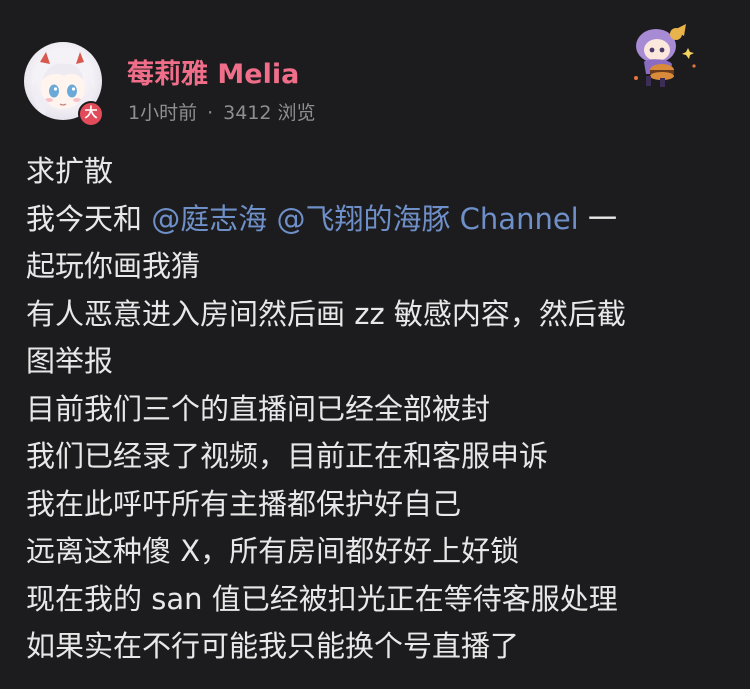  I want to click on mention-link: @飞翔的海豚 Channel, so click(427, 219).